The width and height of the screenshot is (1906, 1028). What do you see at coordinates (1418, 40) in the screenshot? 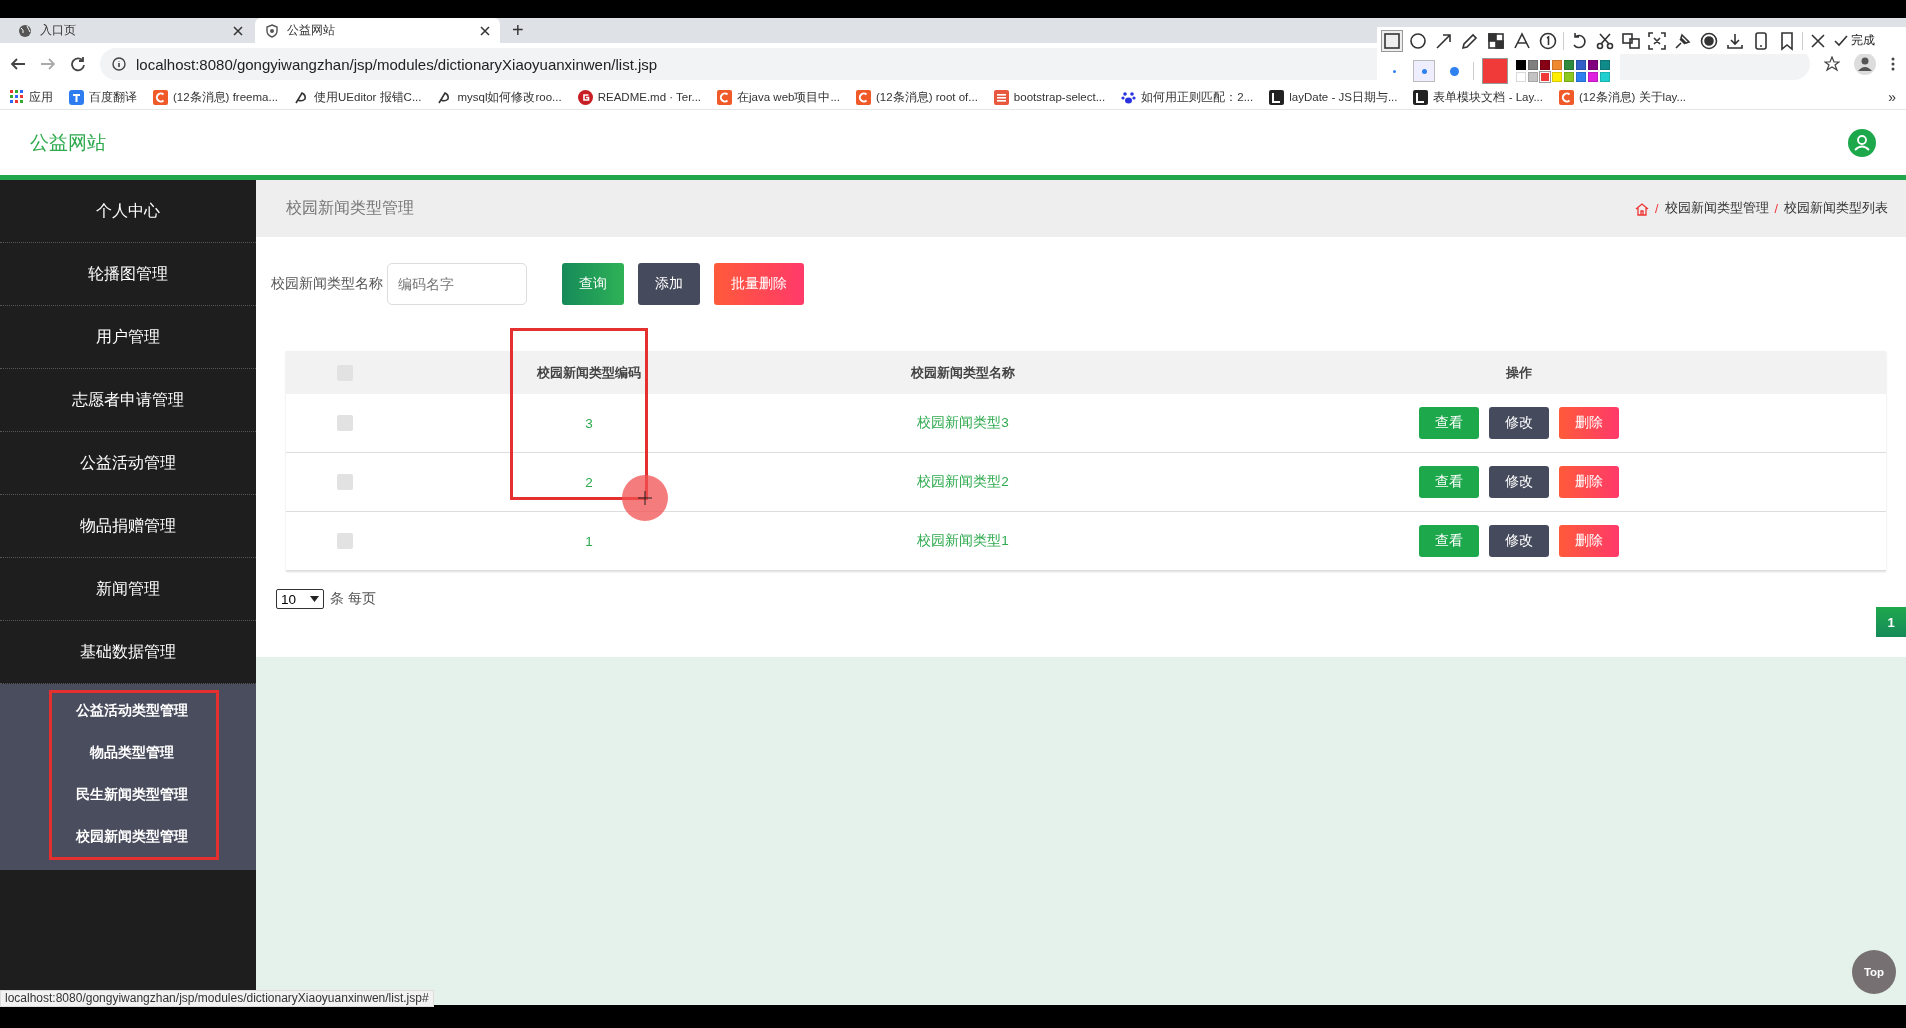
I see `ellipse-tool-icon` at bounding box center [1418, 40].